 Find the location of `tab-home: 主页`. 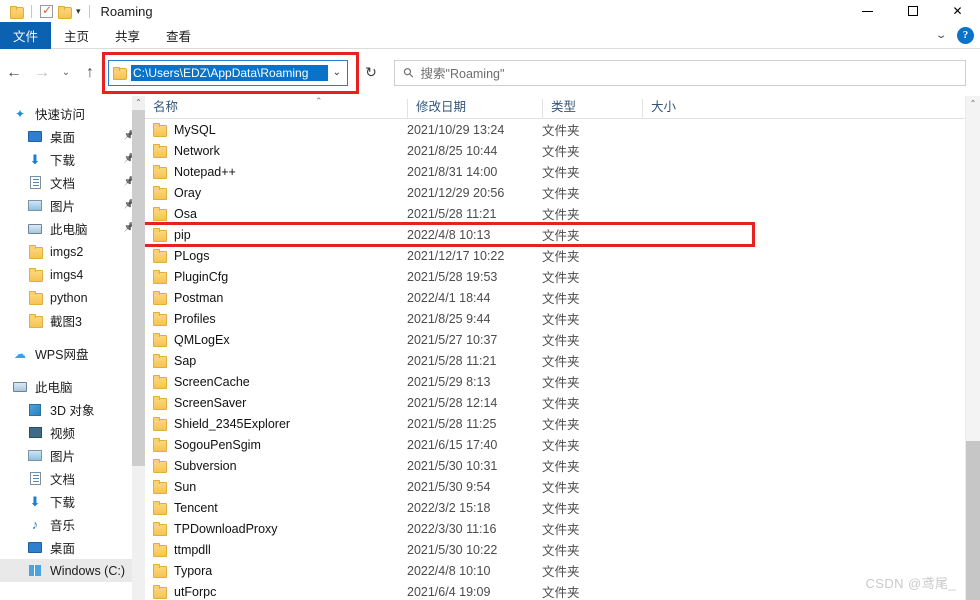

tab-home: 主页 is located at coordinates (76, 35).